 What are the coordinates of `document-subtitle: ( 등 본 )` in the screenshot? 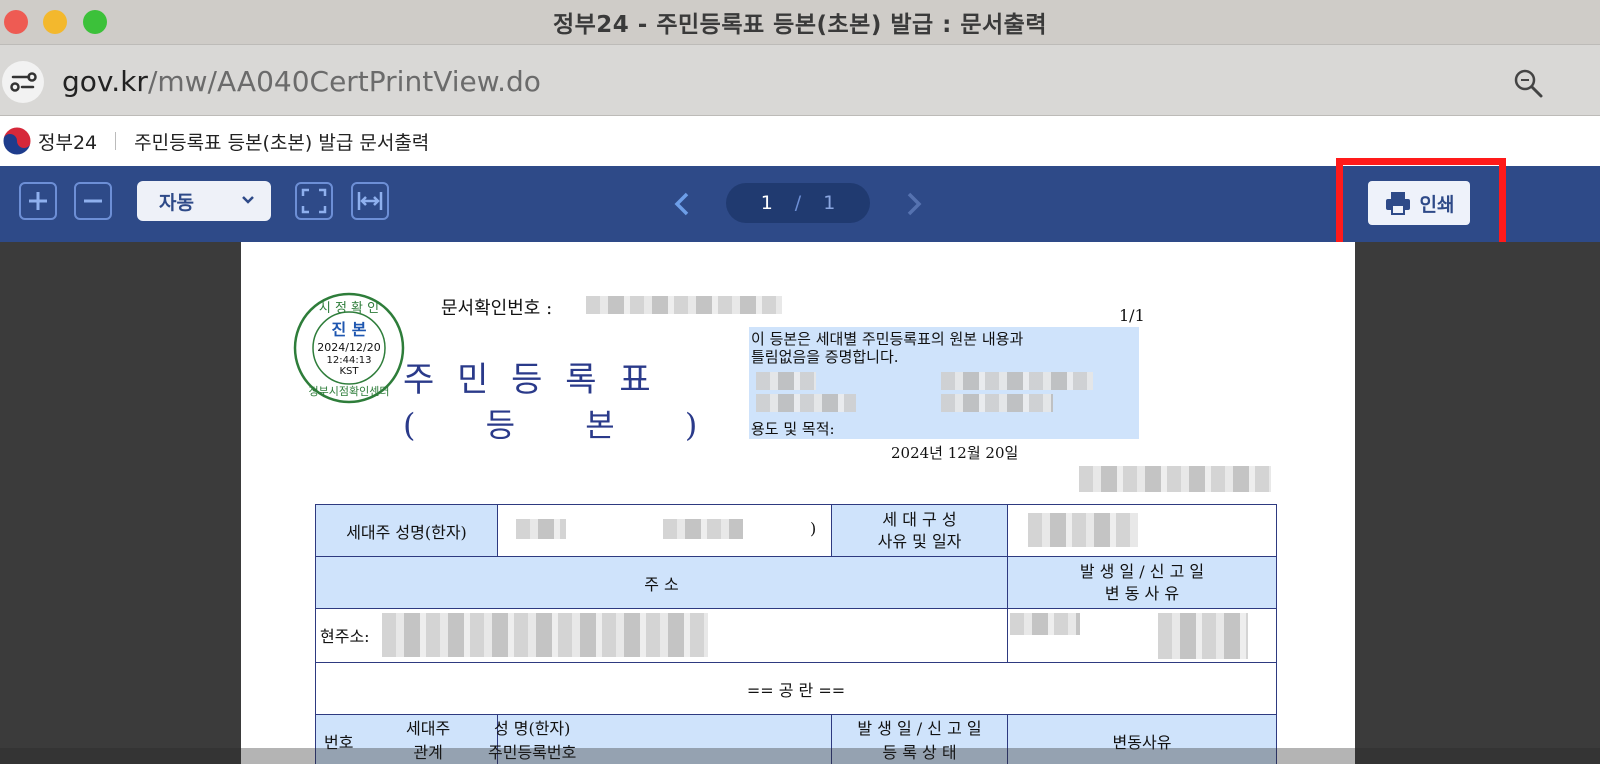 It's located at (550, 425).